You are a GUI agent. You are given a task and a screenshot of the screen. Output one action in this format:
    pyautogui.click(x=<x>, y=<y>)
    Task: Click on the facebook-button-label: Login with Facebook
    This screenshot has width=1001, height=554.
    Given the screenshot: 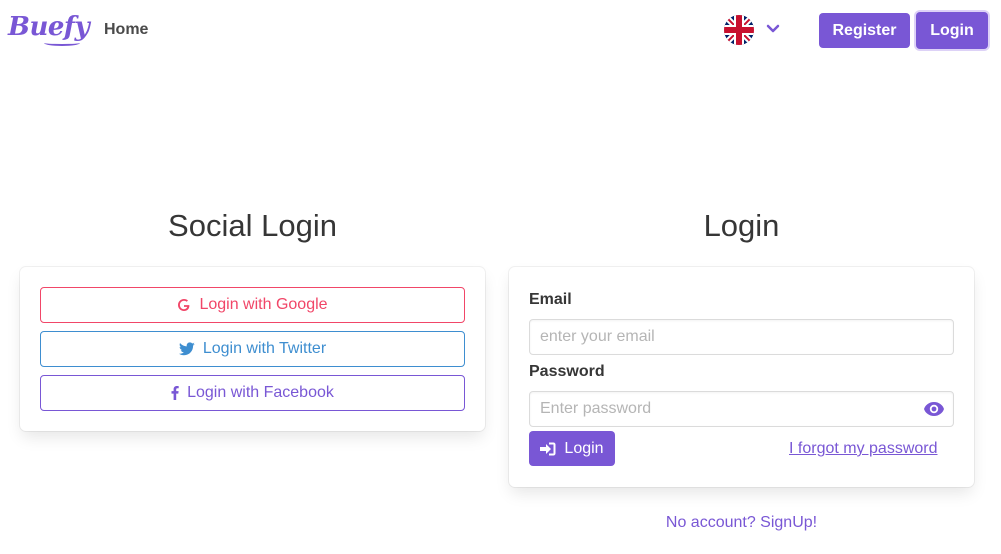 What is the action you would take?
    pyautogui.click(x=260, y=392)
    